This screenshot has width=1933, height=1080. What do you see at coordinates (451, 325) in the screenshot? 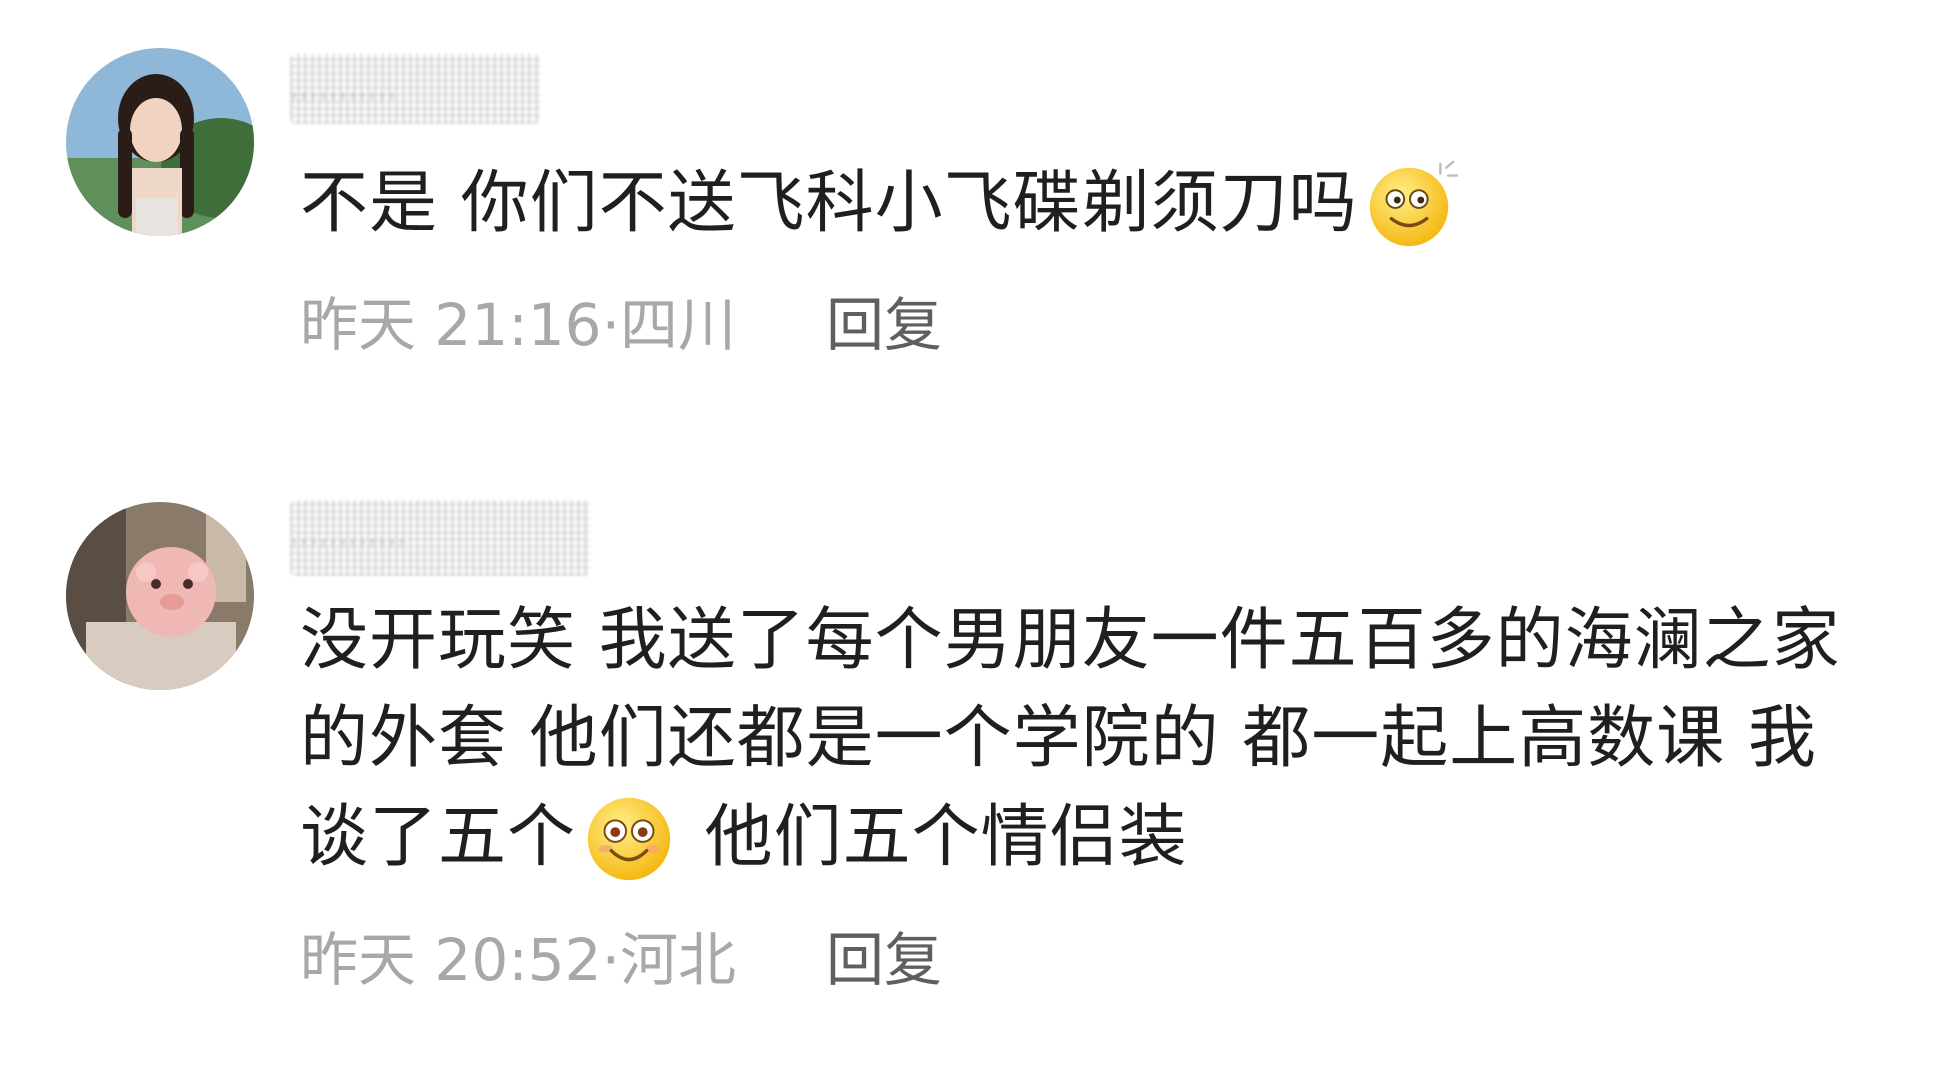
I see `timestamp: 昨天 21:16` at bounding box center [451, 325].